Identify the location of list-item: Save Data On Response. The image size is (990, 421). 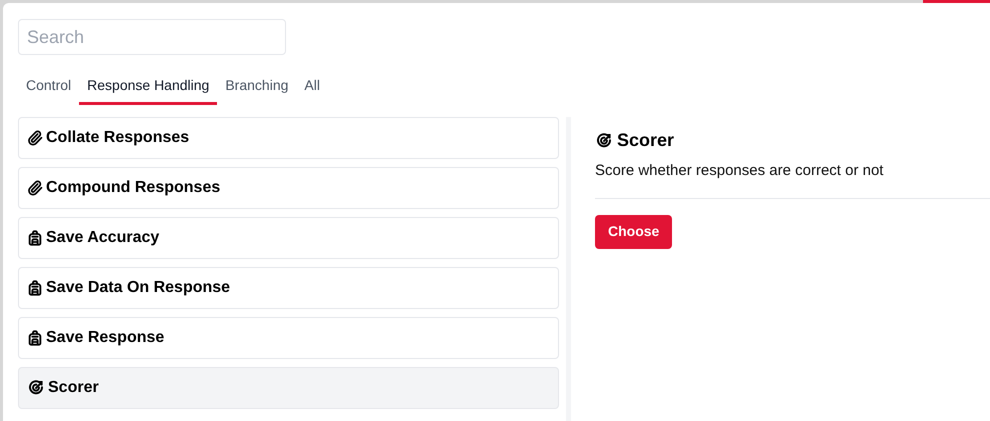
(288, 288).